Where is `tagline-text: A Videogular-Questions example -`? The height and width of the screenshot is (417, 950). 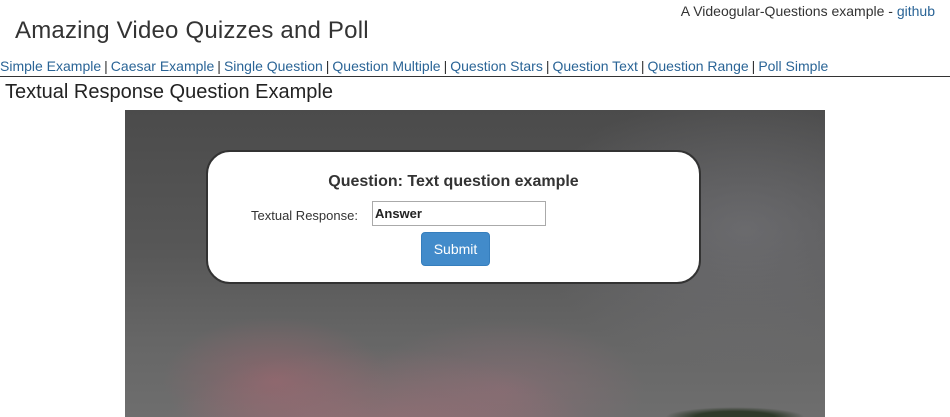 tagline-text: A Videogular-Questions example - is located at coordinates (788, 11).